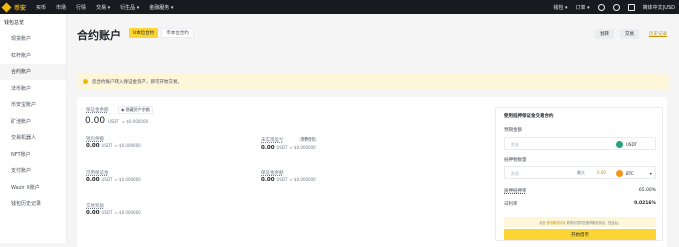  I want to click on disclaimer-prefix: 点击, so click(542, 222).